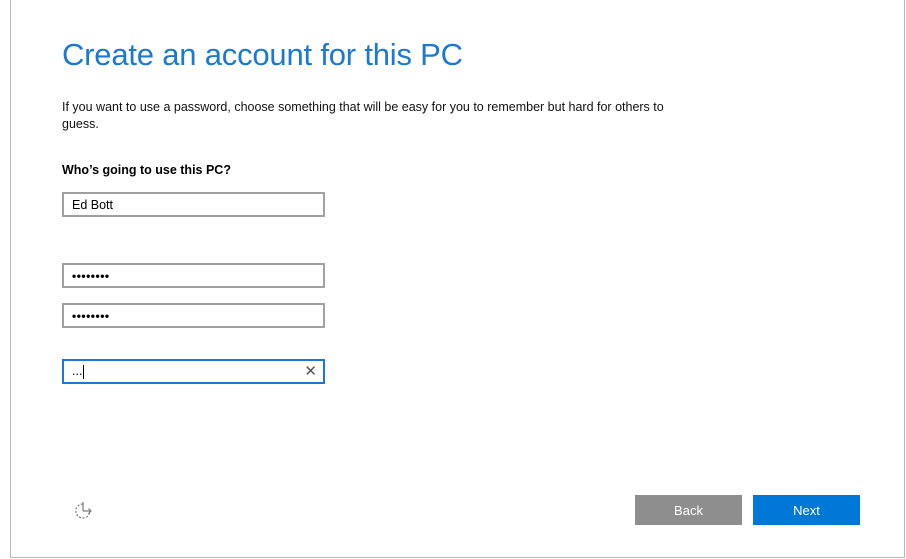 The width and height of the screenshot is (906, 559). I want to click on back-button: Back, so click(688, 510).